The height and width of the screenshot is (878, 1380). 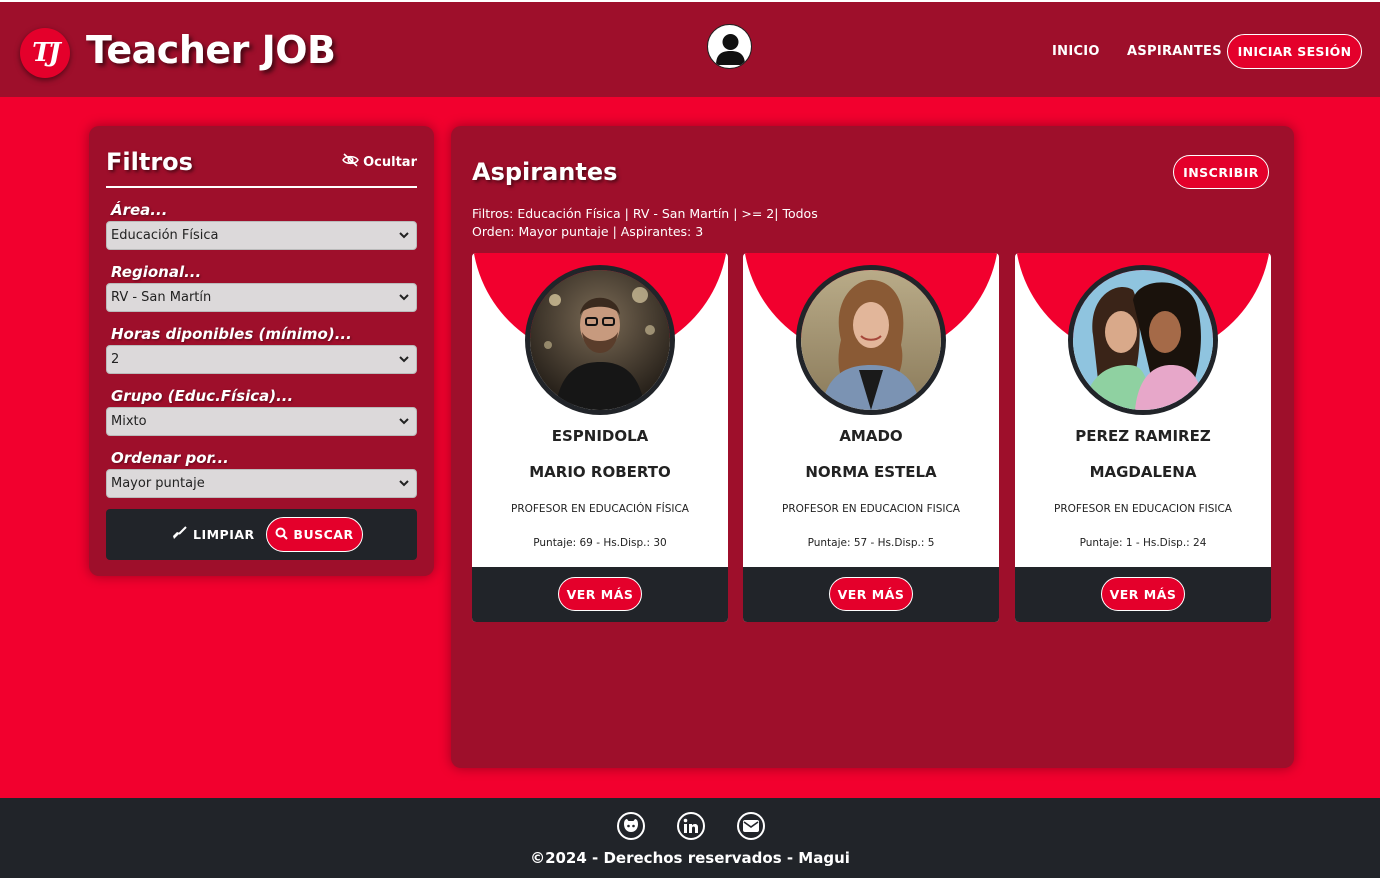 I want to click on footer: ©2024 - Derechos reservados - Magui, so click(x=690, y=838).